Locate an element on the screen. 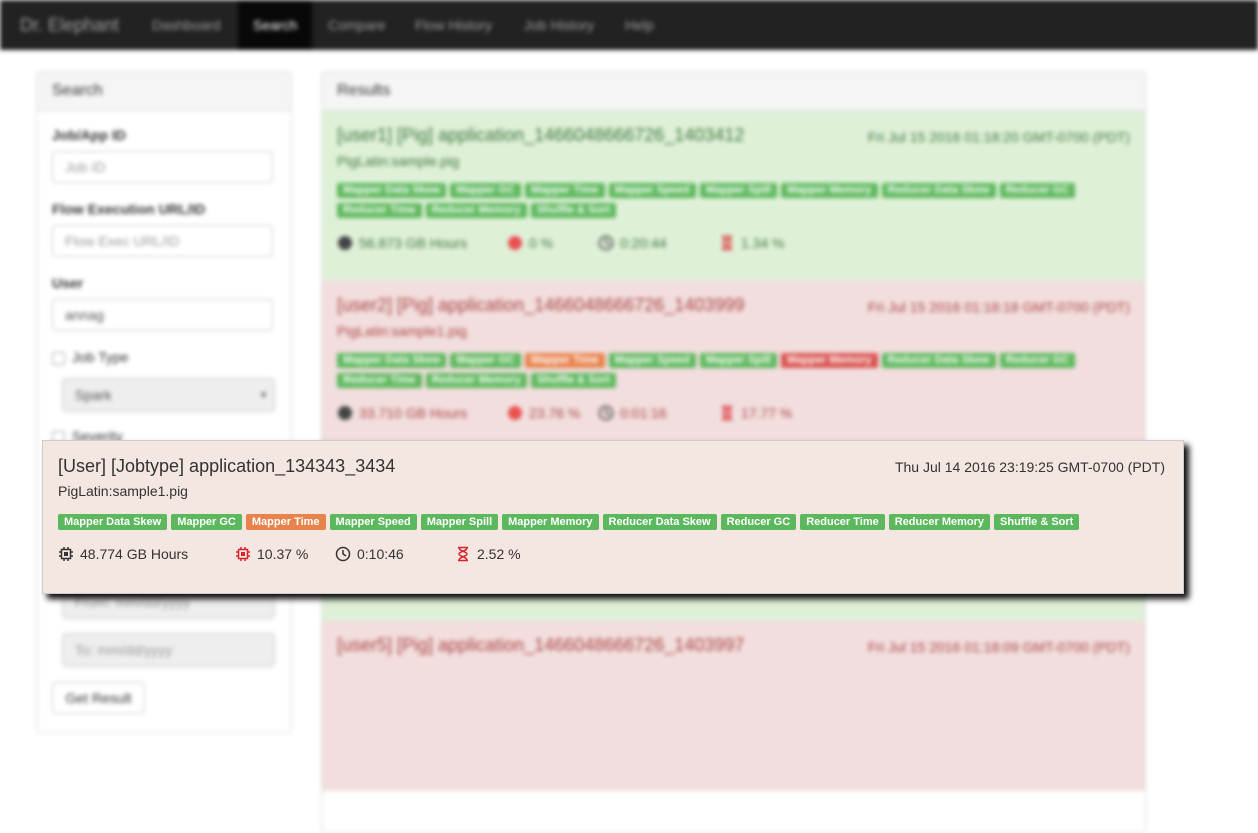  wasted-stat-value: 10.37 % is located at coordinates (283, 554).